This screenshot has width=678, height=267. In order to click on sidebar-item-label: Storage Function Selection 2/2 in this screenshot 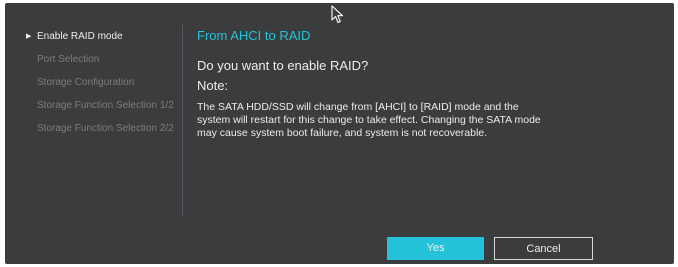, I will do `click(105, 128)`.